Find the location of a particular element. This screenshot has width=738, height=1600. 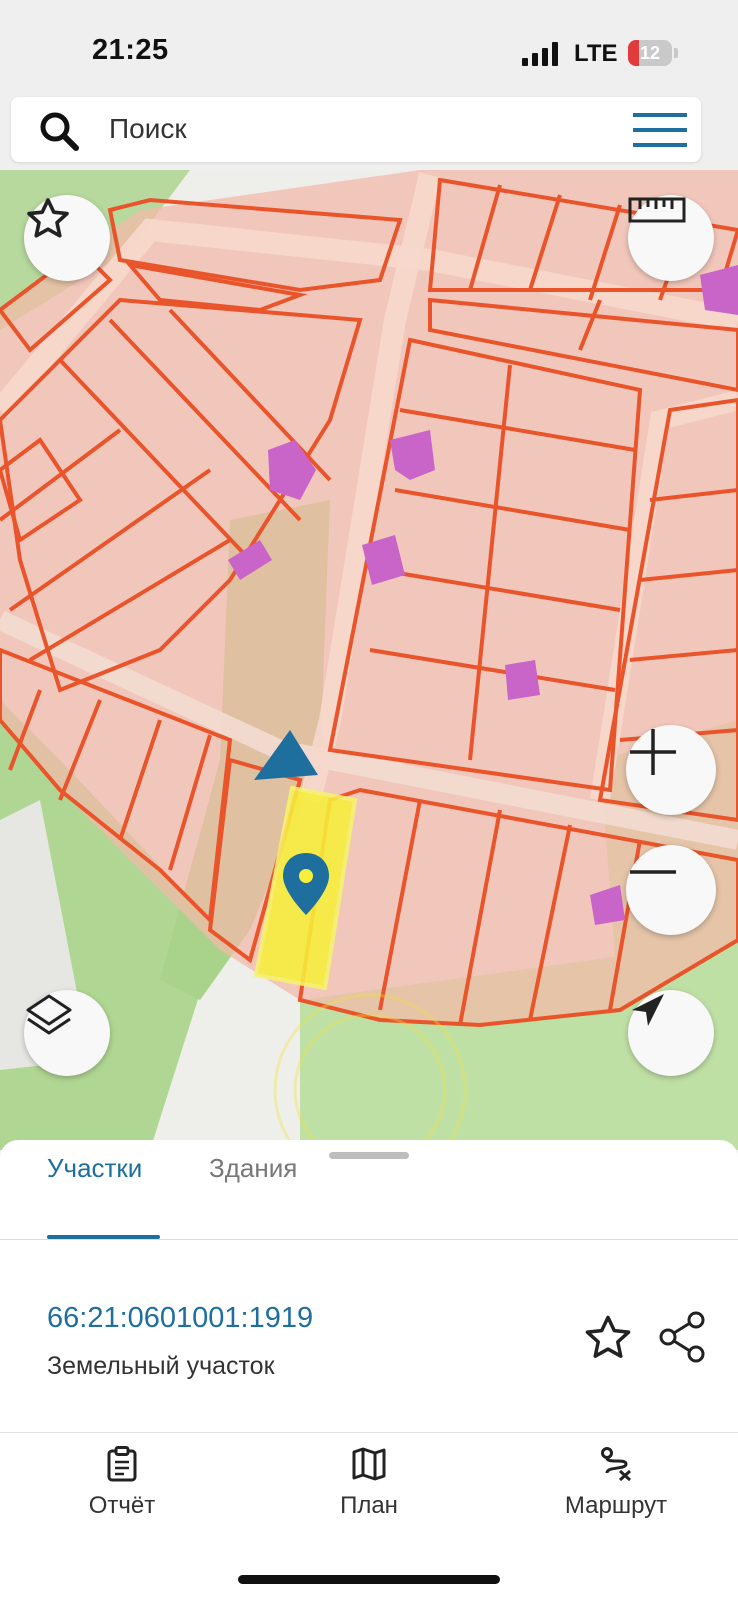

add-favorite-button is located at coordinates (608, 1338).